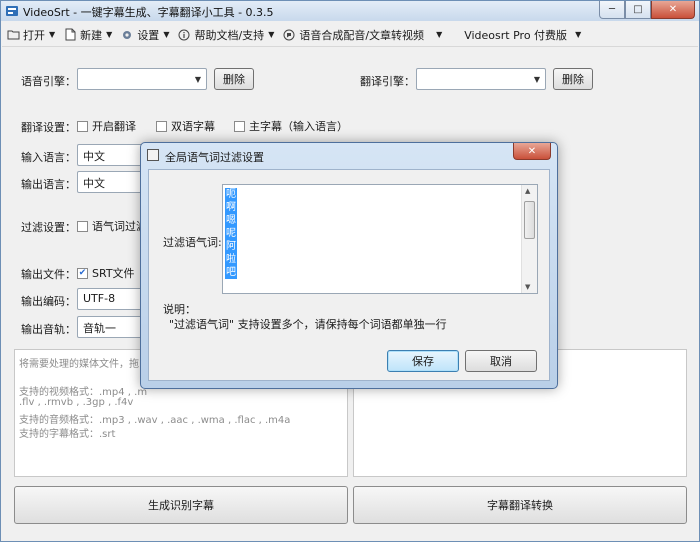  I want to click on translate-settings-label: 翻译设置：, so click(48, 127).